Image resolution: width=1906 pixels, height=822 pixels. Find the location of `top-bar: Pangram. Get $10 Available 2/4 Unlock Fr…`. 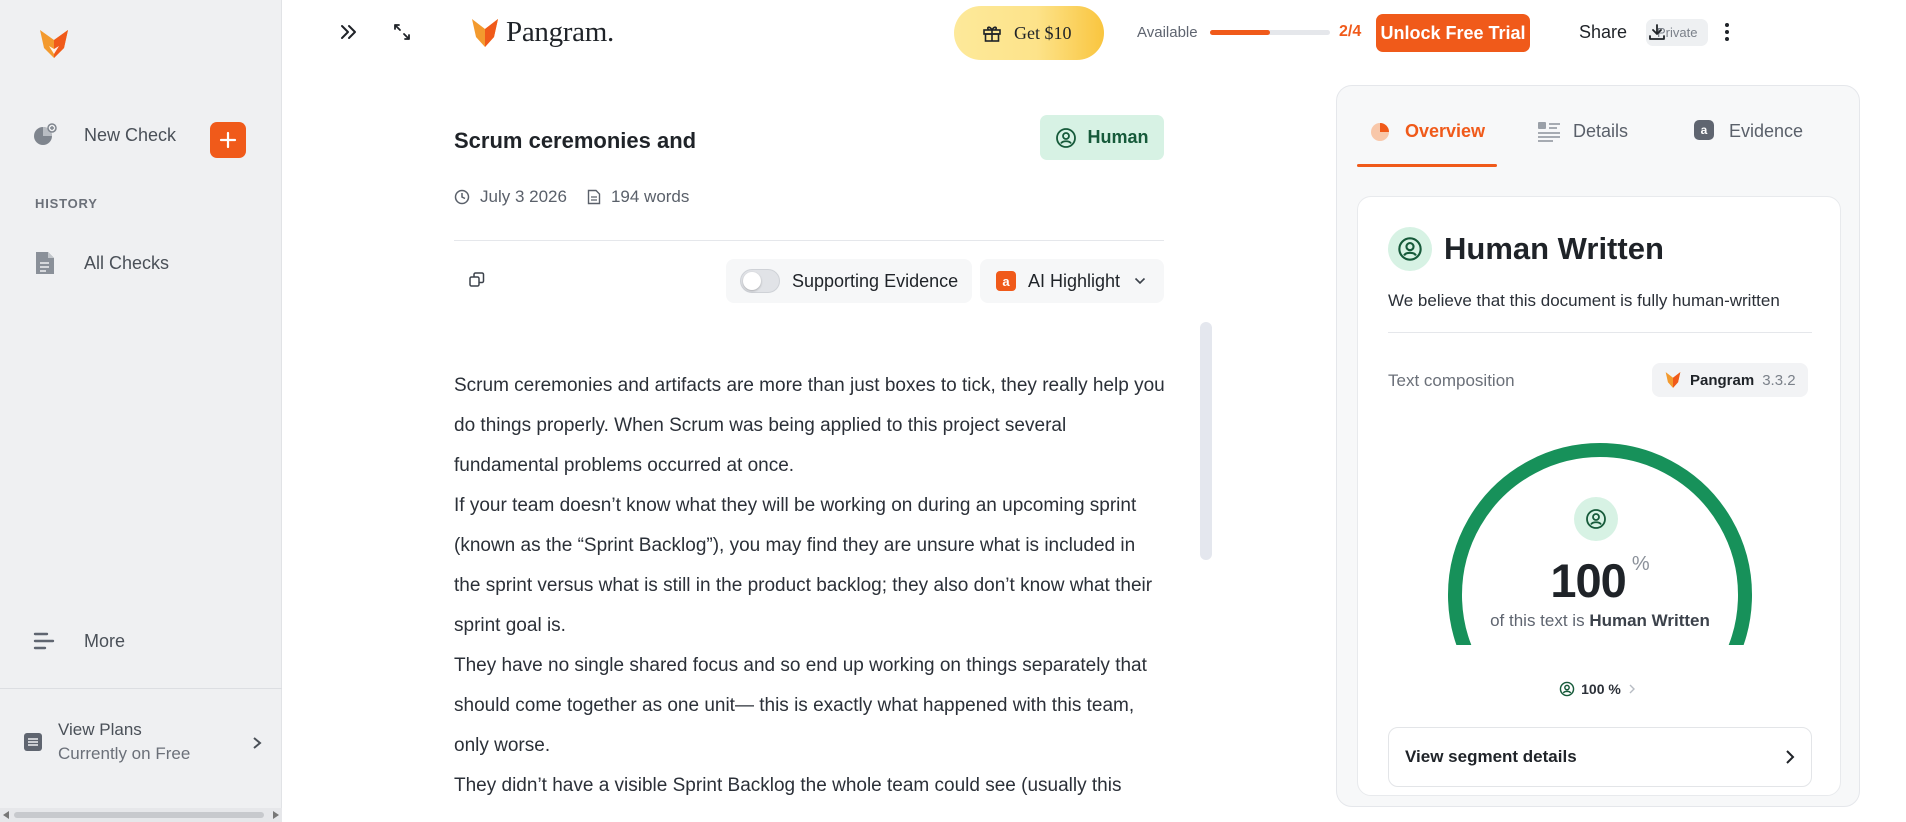

top-bar: Pangram. Get $10 Available 2/4 Unlock Fr… is located at coordinates (1094, 33).